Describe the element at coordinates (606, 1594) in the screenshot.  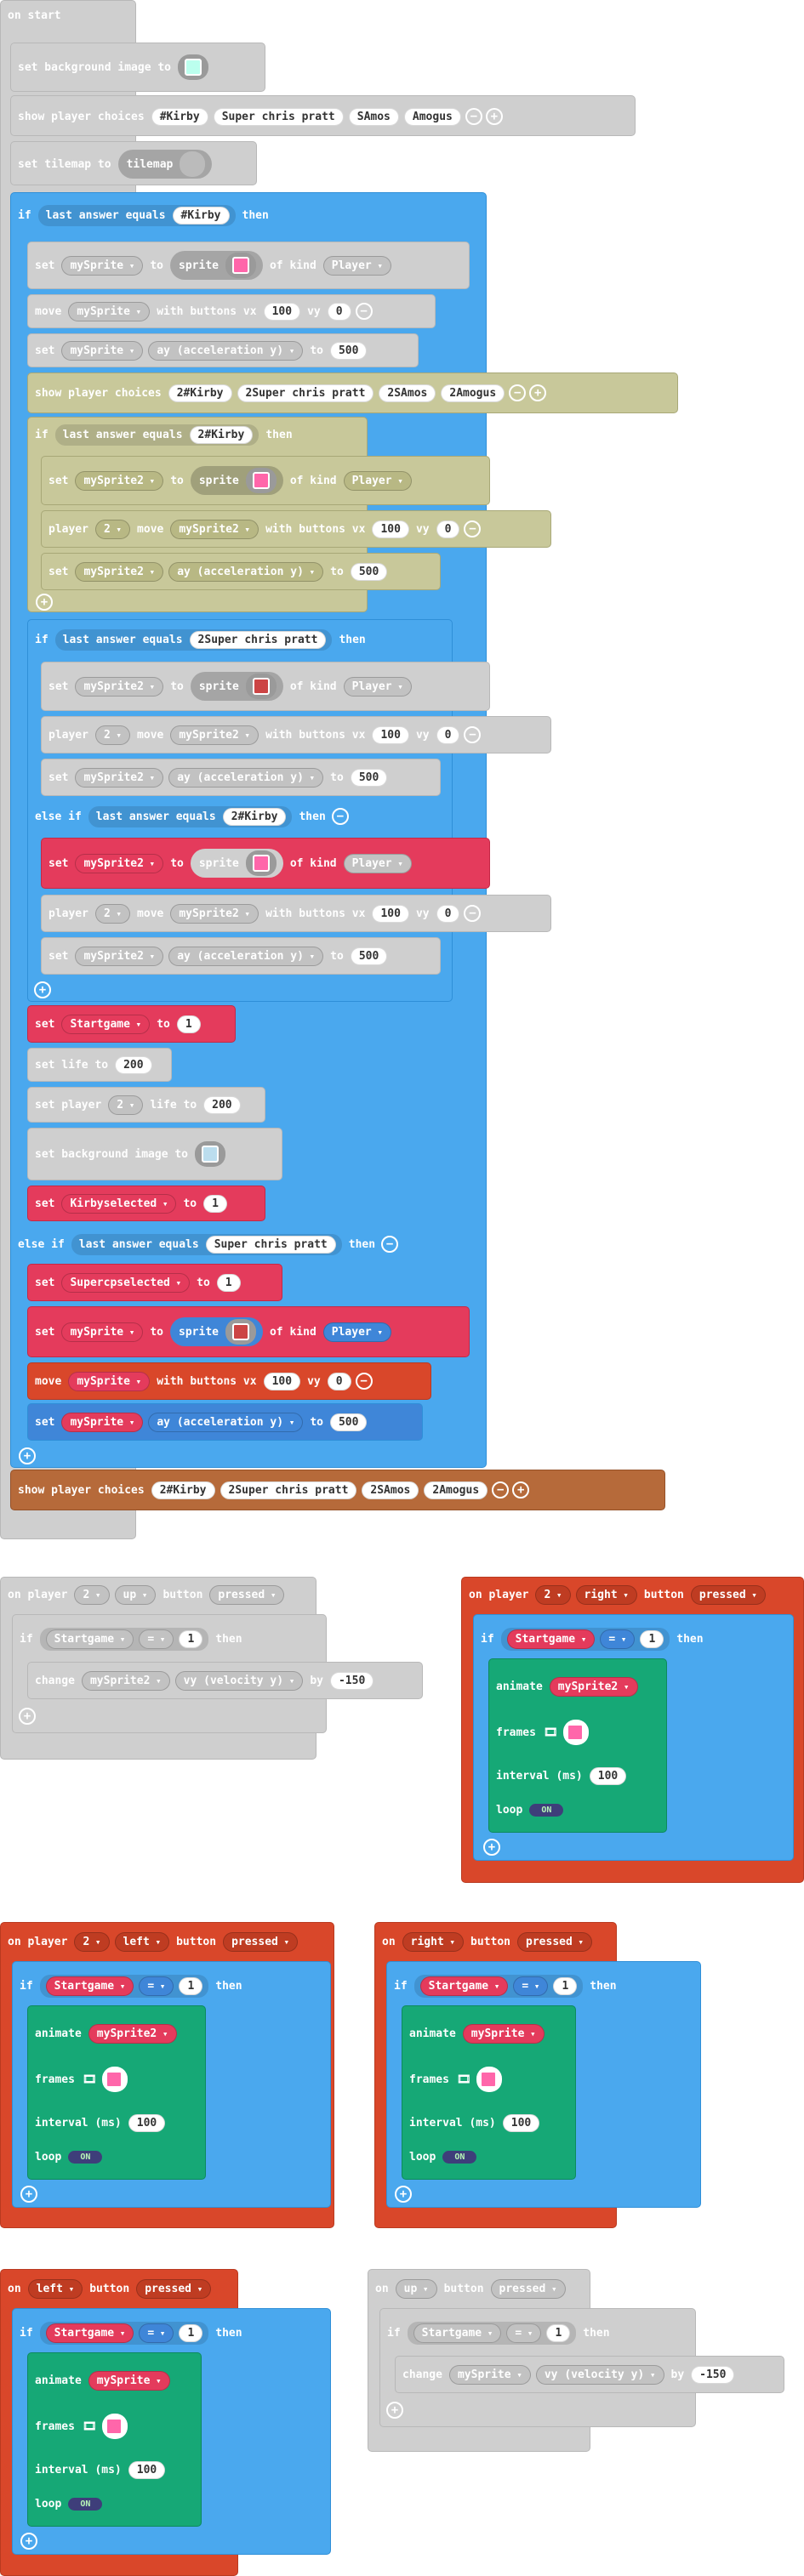
I see `button-dropdown: right` at that location.